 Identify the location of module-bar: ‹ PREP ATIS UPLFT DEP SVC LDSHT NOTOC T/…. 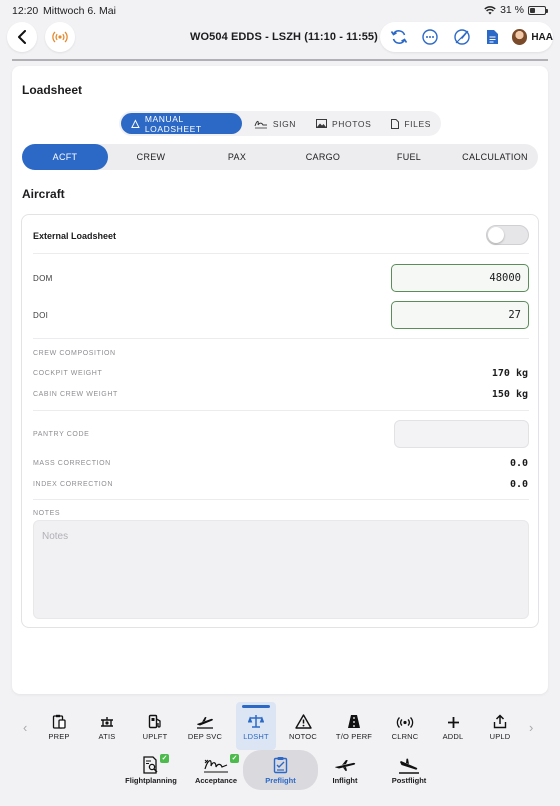
(280, 726).